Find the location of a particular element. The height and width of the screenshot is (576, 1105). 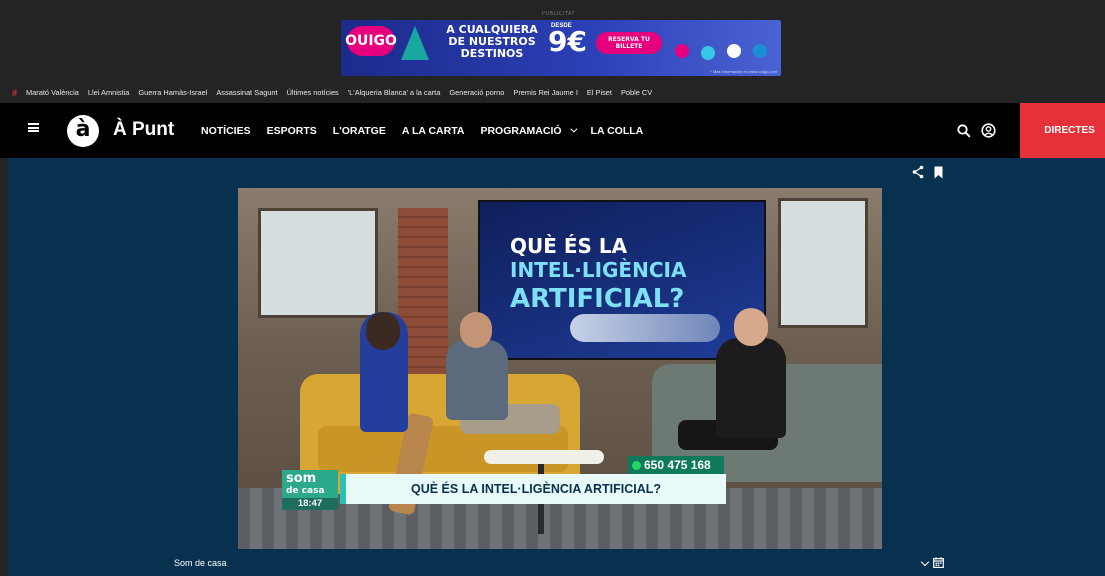

screen-title-line3: ARTIFICIAL? is located at coordinates (597, 299).